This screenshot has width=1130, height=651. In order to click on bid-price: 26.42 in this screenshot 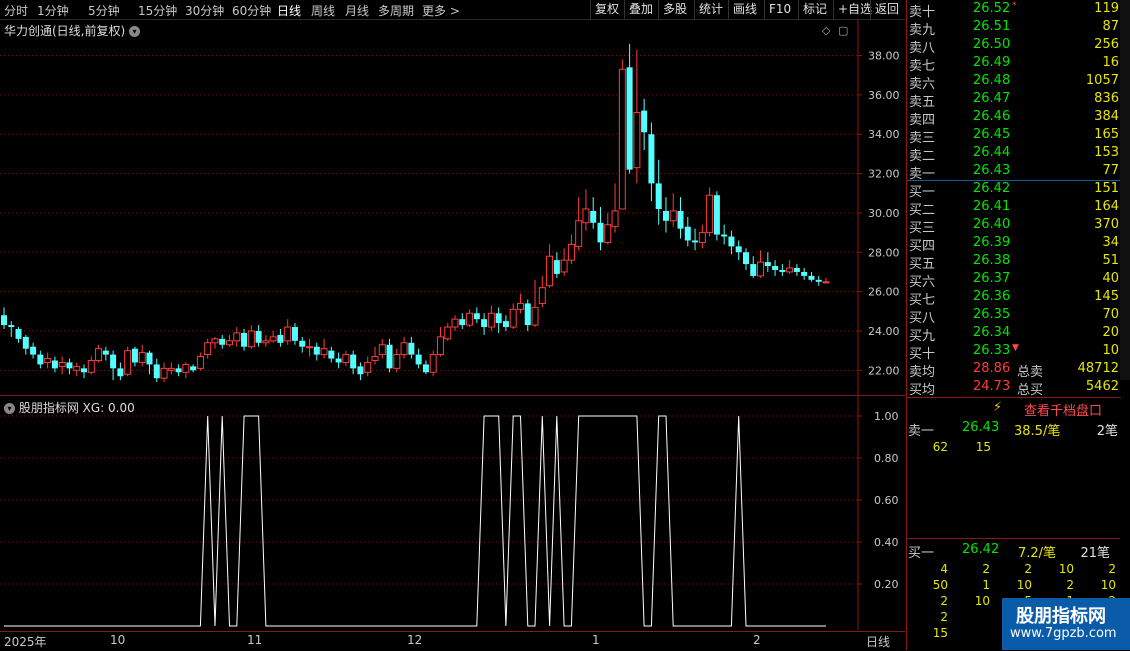, I will do `click(992, 188)`.